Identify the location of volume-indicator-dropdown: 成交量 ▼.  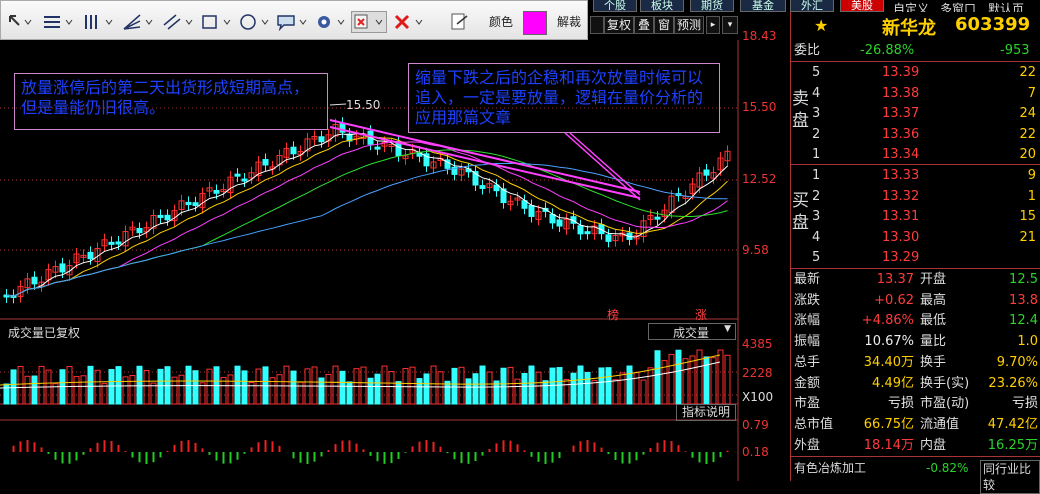
(692, 331).